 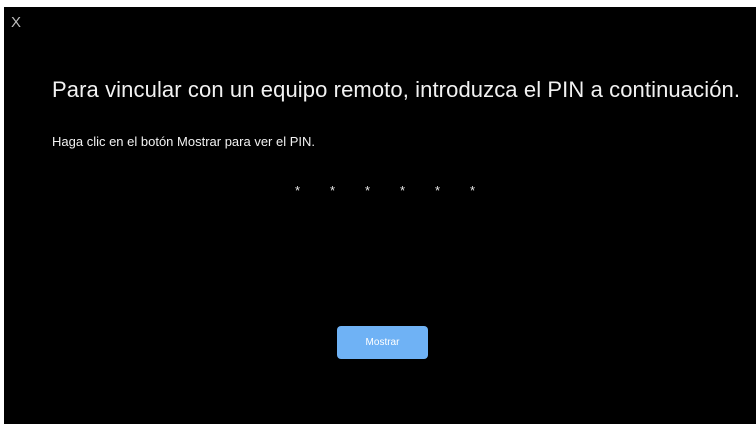 What do you see at coordinates (385, 190) in the screenshot?
I see `pin-display: * * * * * *` at bounding box center [385, 190].